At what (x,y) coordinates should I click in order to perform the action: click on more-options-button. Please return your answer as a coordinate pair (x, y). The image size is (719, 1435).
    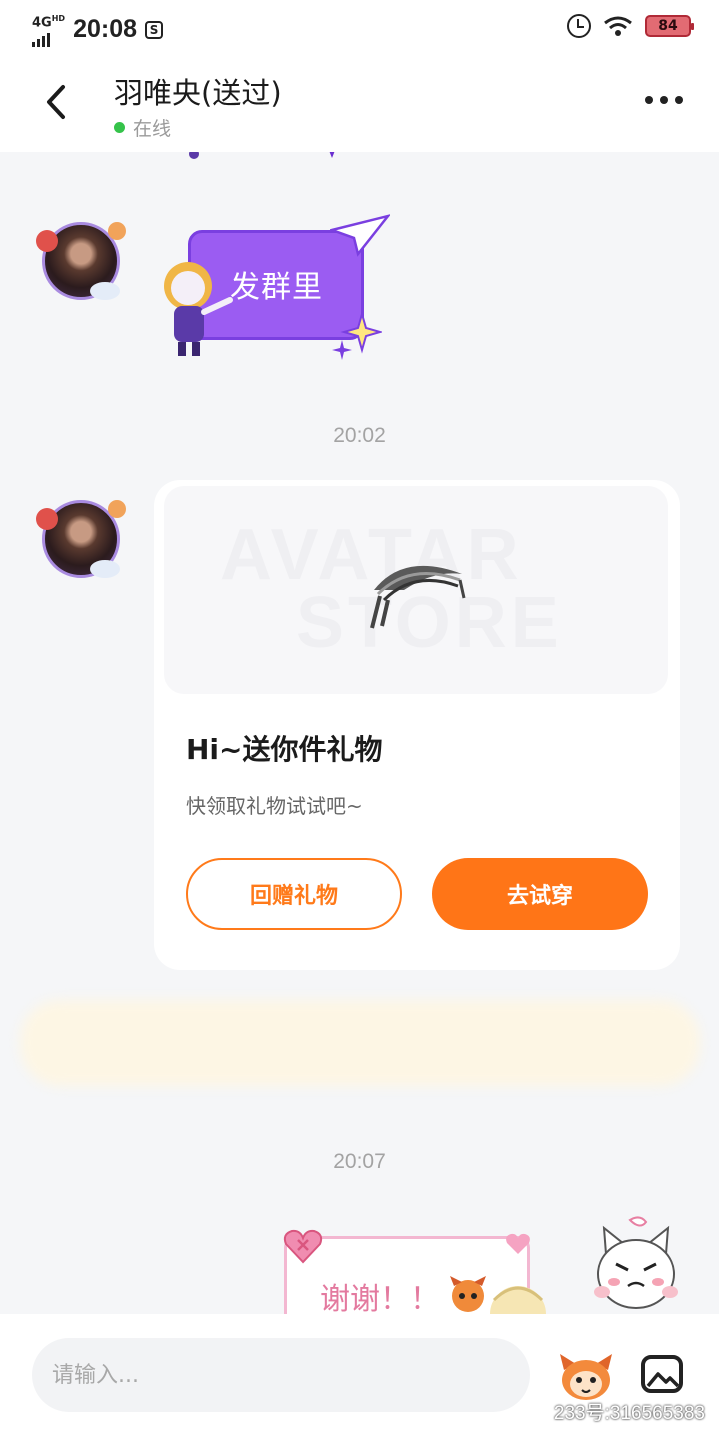
    Looking at the image, I should click on (664, 100).